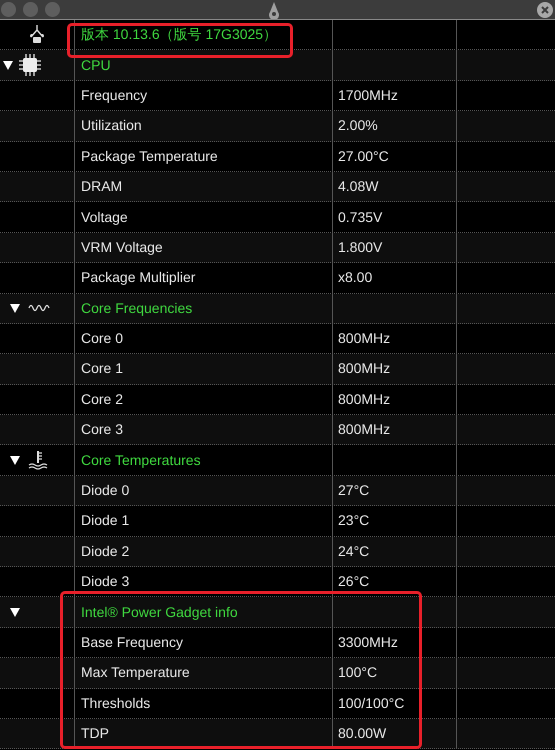 The image size is (555, 750). I want to click on metric-label: DRAM, so click(101, 186).